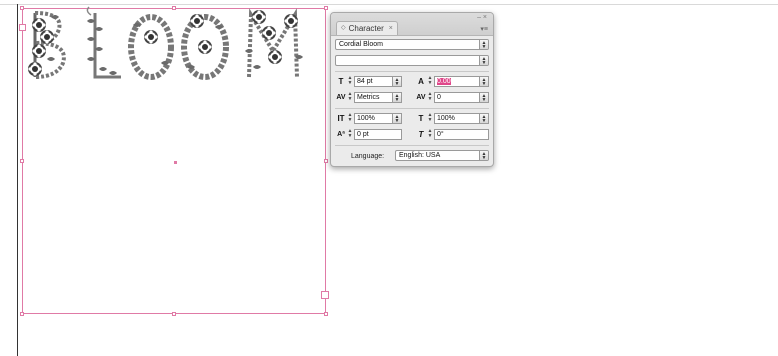 Image resolution: width=778 pixels, height=356 pixels. What do you see at coordinates (396, 119) in the screenshot?
I see `vertical-scale-menu-icon: ▲ ▼` at bounding box center [396, 119].